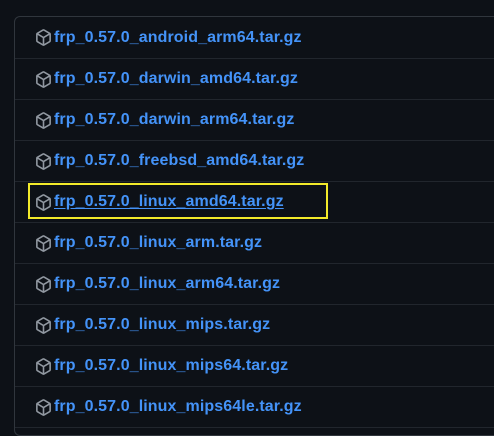 The image size is (494, 436). I want to click on asset-row: frp_0.57.0_linux_mips64.tar.gz, so click(254, 366).